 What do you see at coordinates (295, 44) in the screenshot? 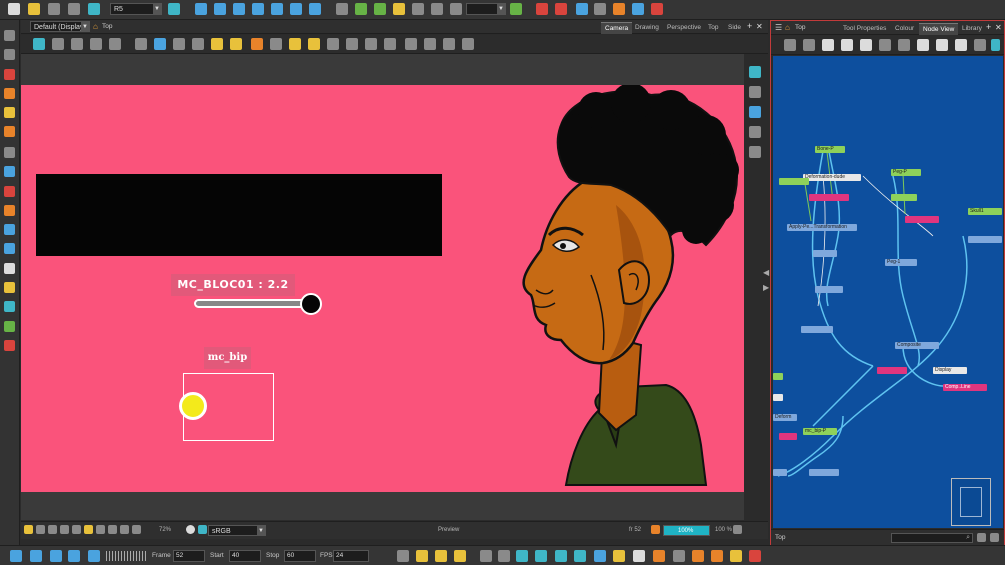
I see `light-bulb-icon` at bounding box center [295, 44].